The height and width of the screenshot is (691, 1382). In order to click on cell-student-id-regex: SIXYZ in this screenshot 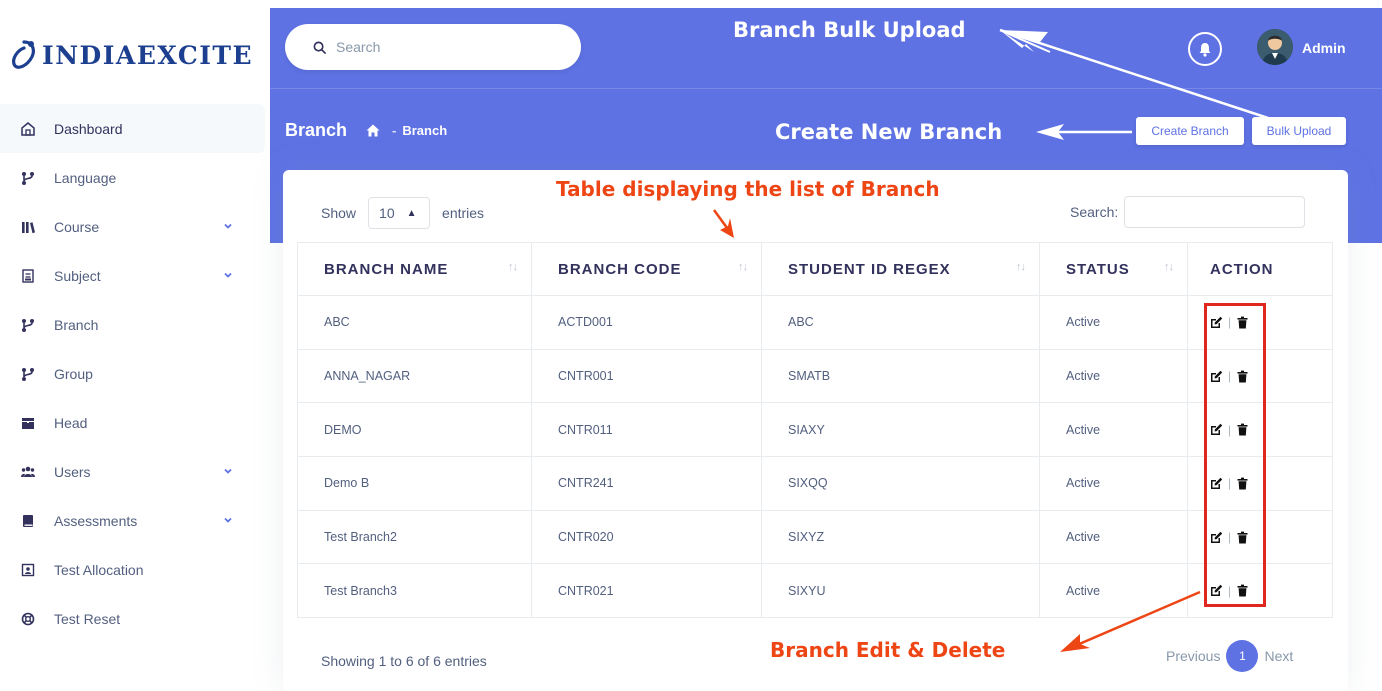, I will do `click(900, 537)`.